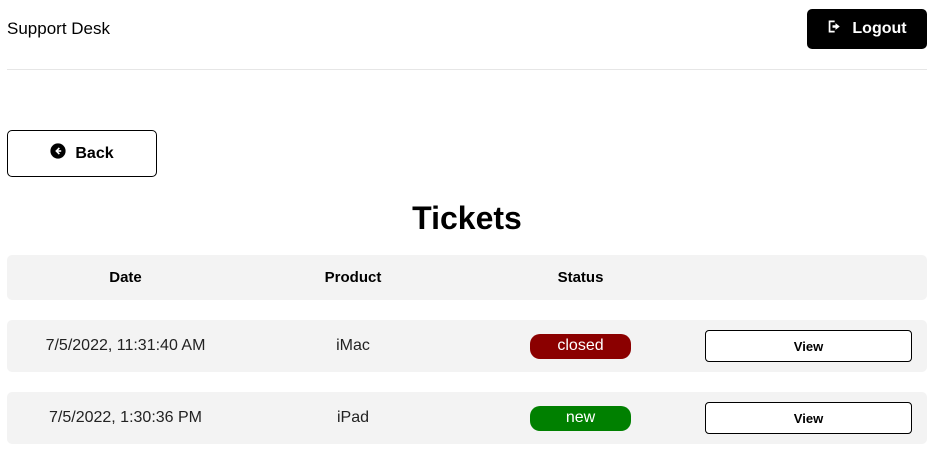 The width and height of the screenshot is (941, 460). I want to click on back-button: Back, so click(82, 153).